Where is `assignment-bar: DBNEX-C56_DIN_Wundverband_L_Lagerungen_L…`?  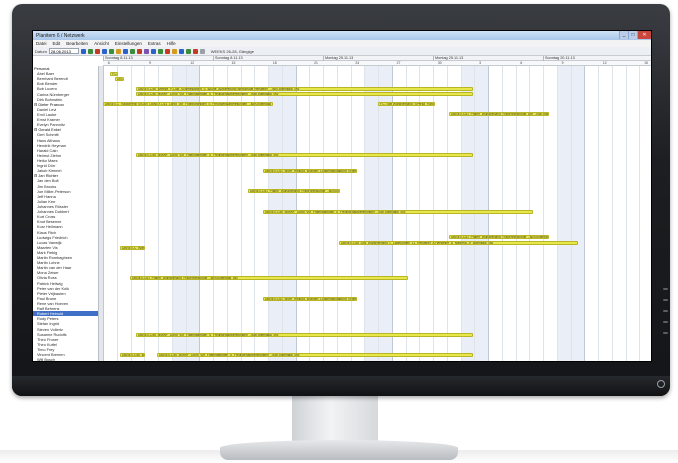
assignment-bar: DBNEX-C56_DIN_Wundverband_L_Lagerungen_L… is located at coordinates (458, 242).